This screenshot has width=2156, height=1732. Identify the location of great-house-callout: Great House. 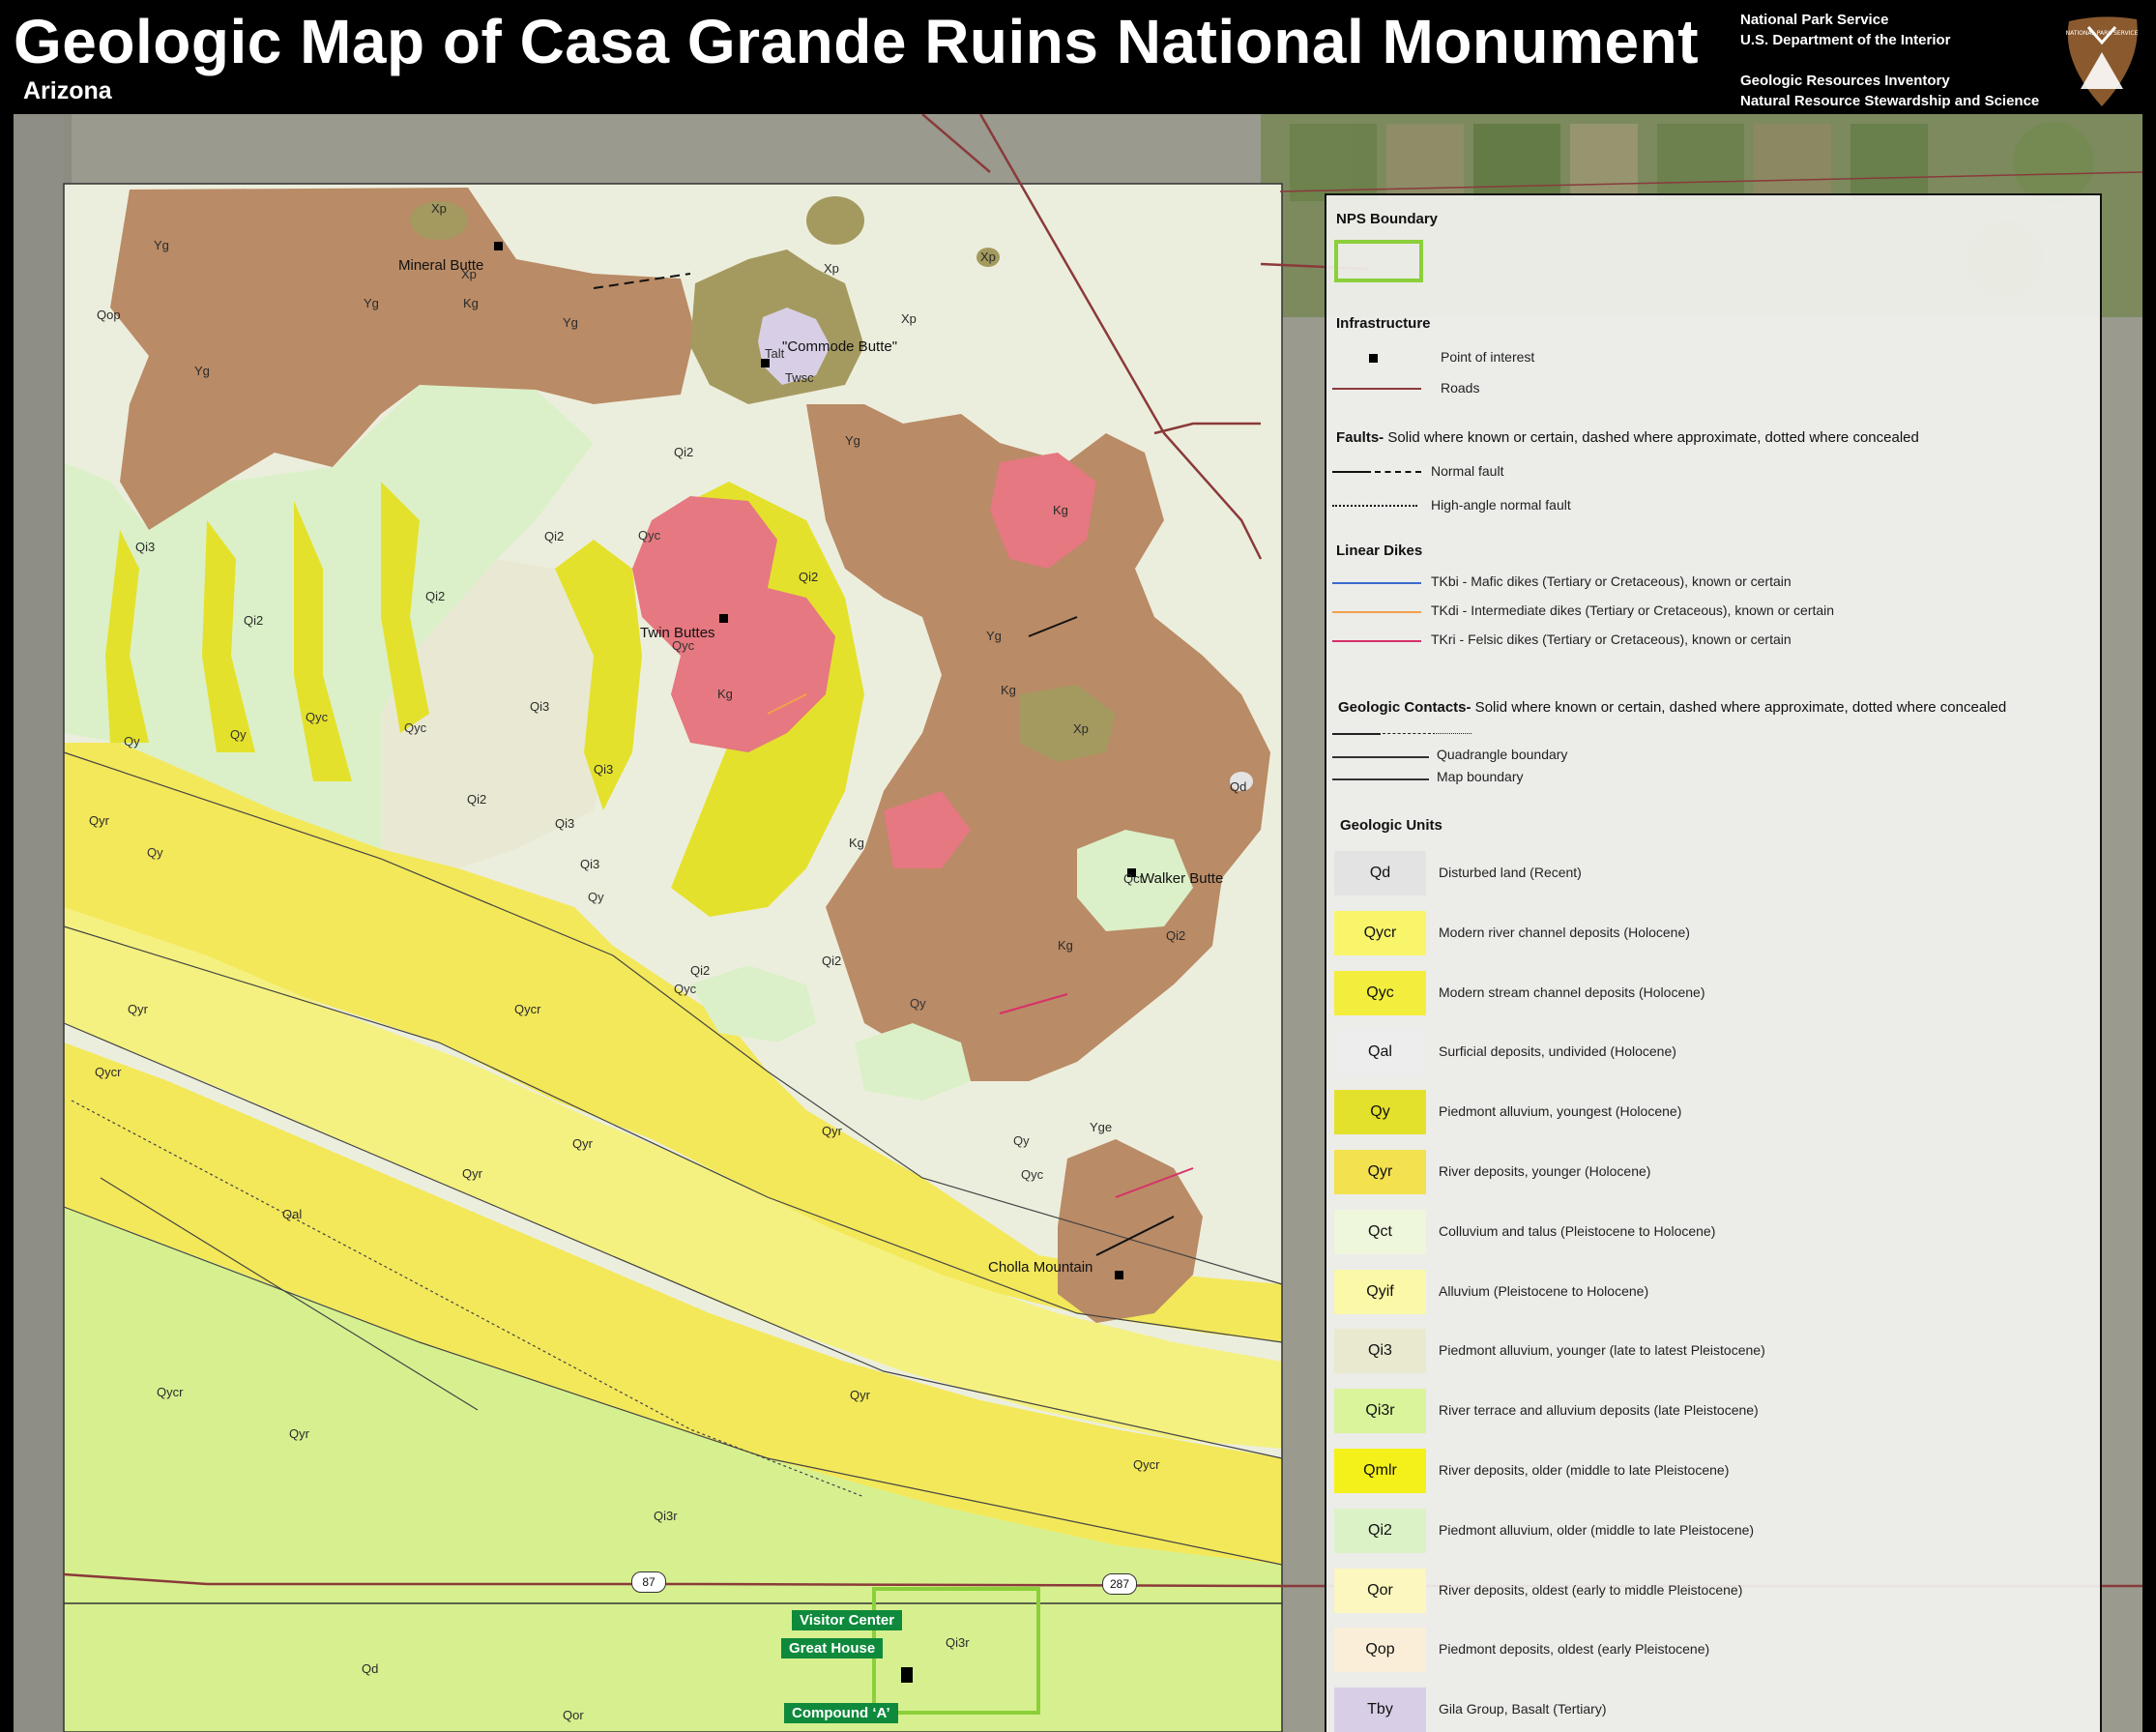
(832, 1649).